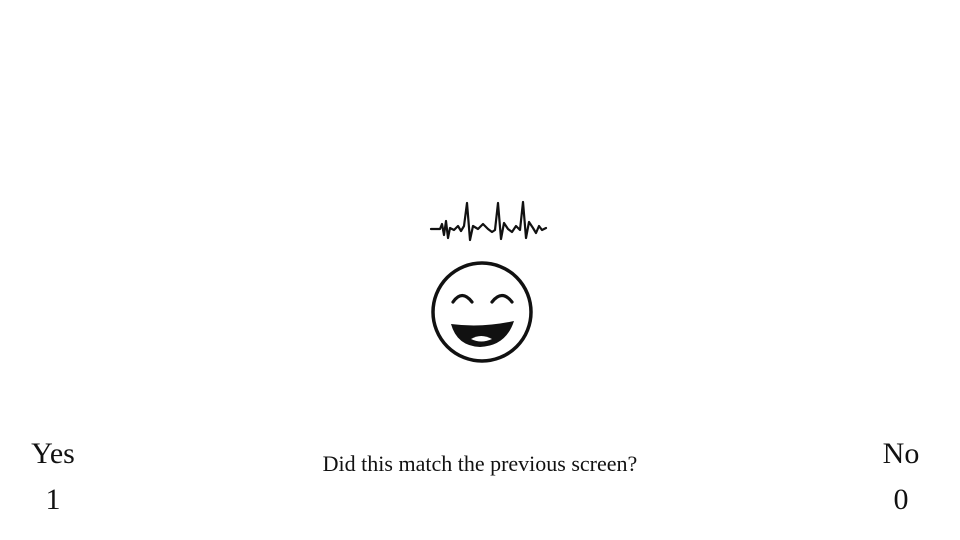 The image size is (960, 540). Describe the element at coordinates (488, 221) in the screenshot. I see `sound-wave-icon` at that location.